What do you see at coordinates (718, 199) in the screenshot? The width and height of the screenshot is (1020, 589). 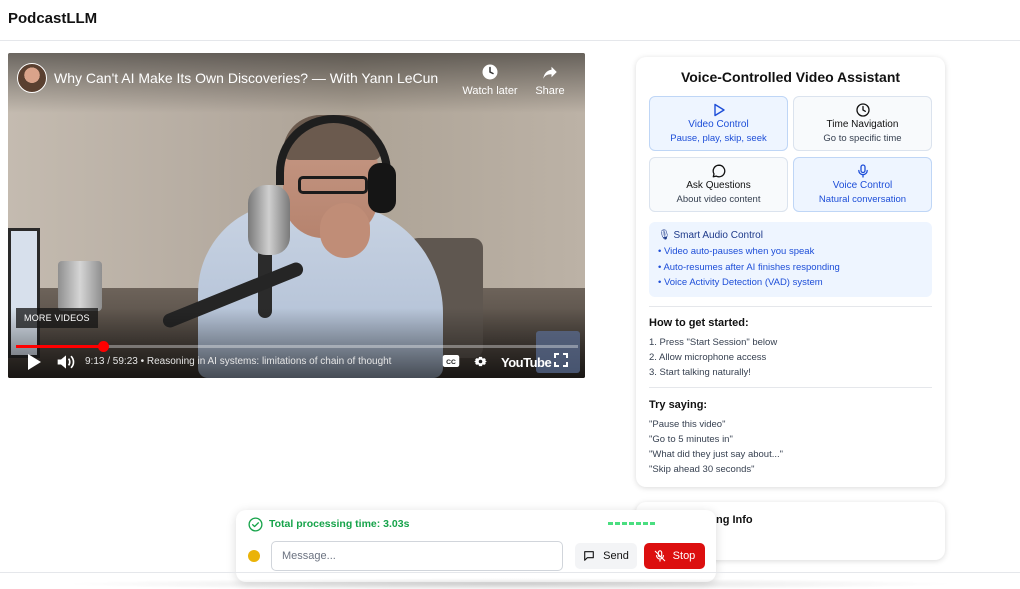 I see `feature-subtitle: About video content` at bounding box center [718, 199].